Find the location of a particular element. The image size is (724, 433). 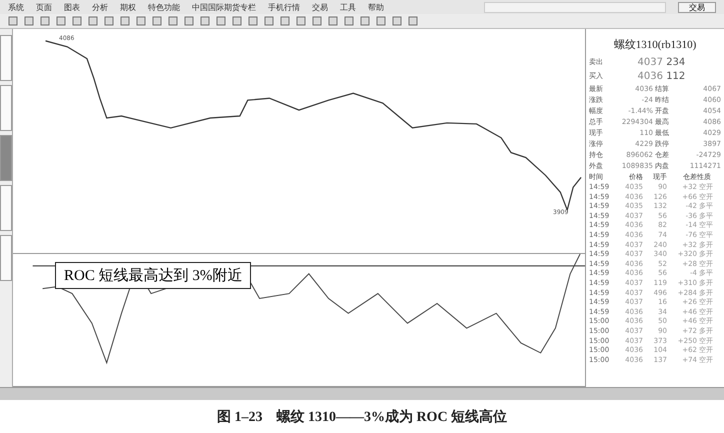

menu-item: 交易 is located at coordinates (320, 7).